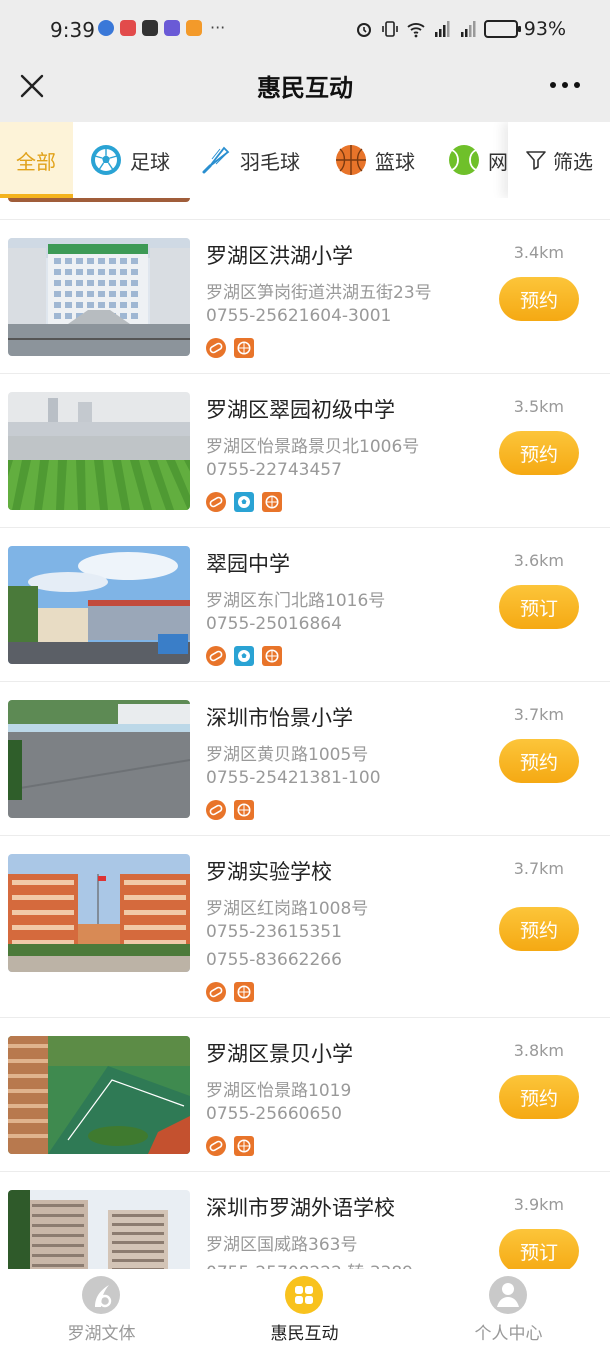  I want to click on venue-address: 罗湖区东门北路1016号, so click(296, 601).